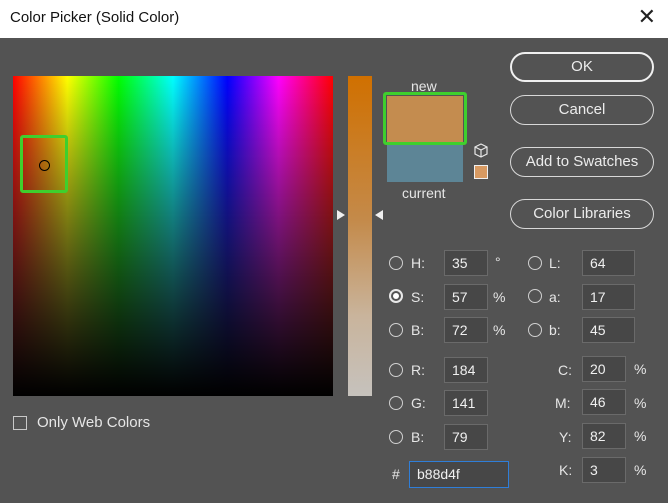 This screenshot has height=503, width=668. Describe the element at coordinates (640, 436) in the screenshot. I see `y-unit: %` at that location.